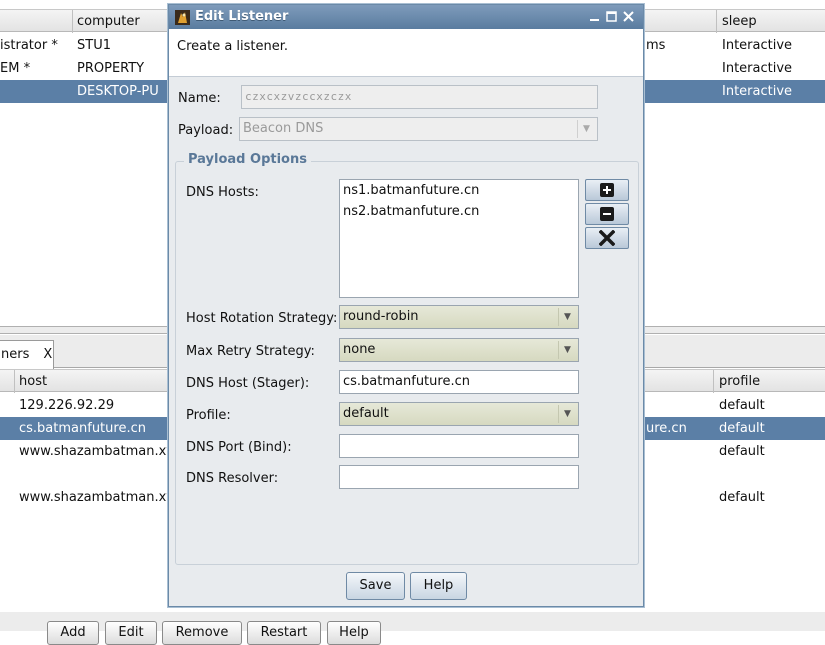 The width and height of the screenshot is (825, 645). Describe the element at coordinates (354, 633) in the screenshot. I see `help-button-bg: Help` at that location.